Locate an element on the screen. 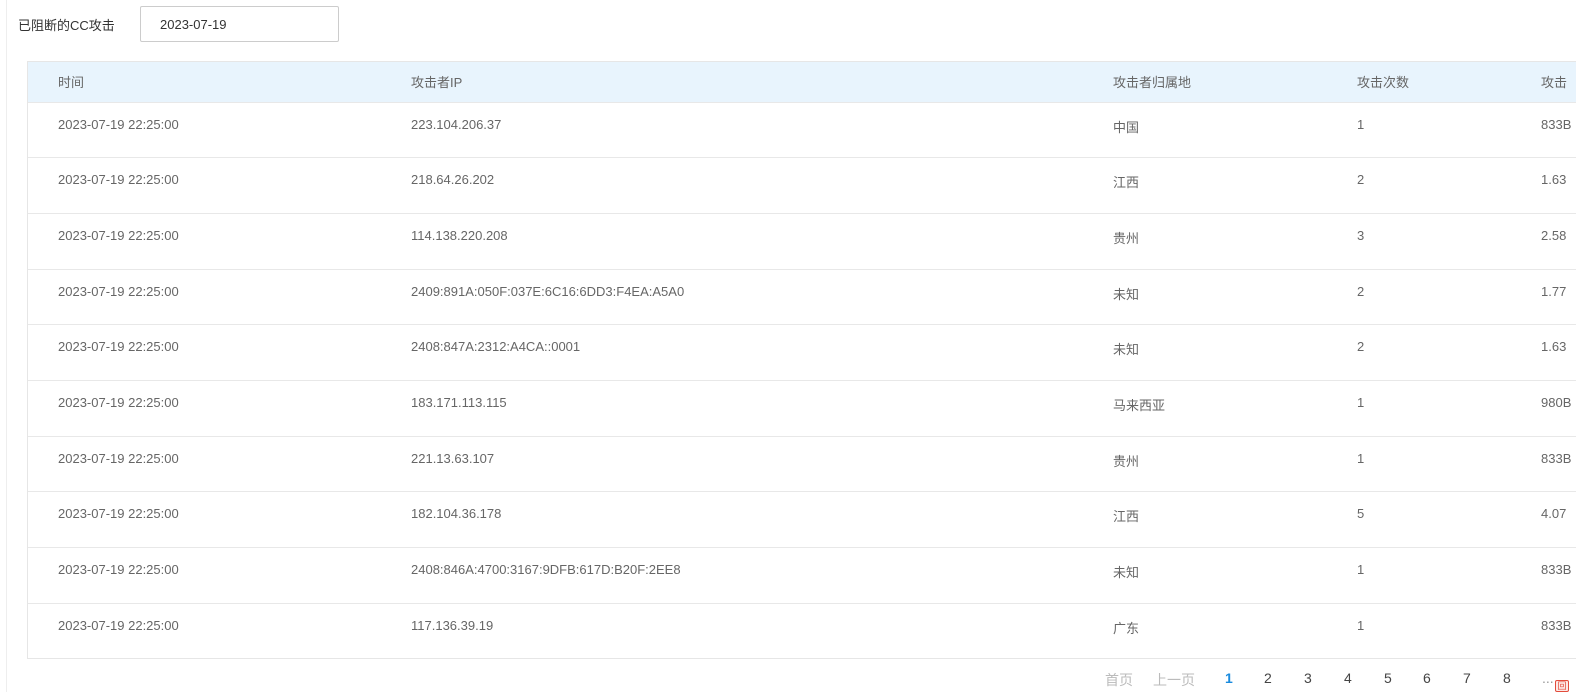  page-link-2: 2 is located at coordinates (1268, 678).